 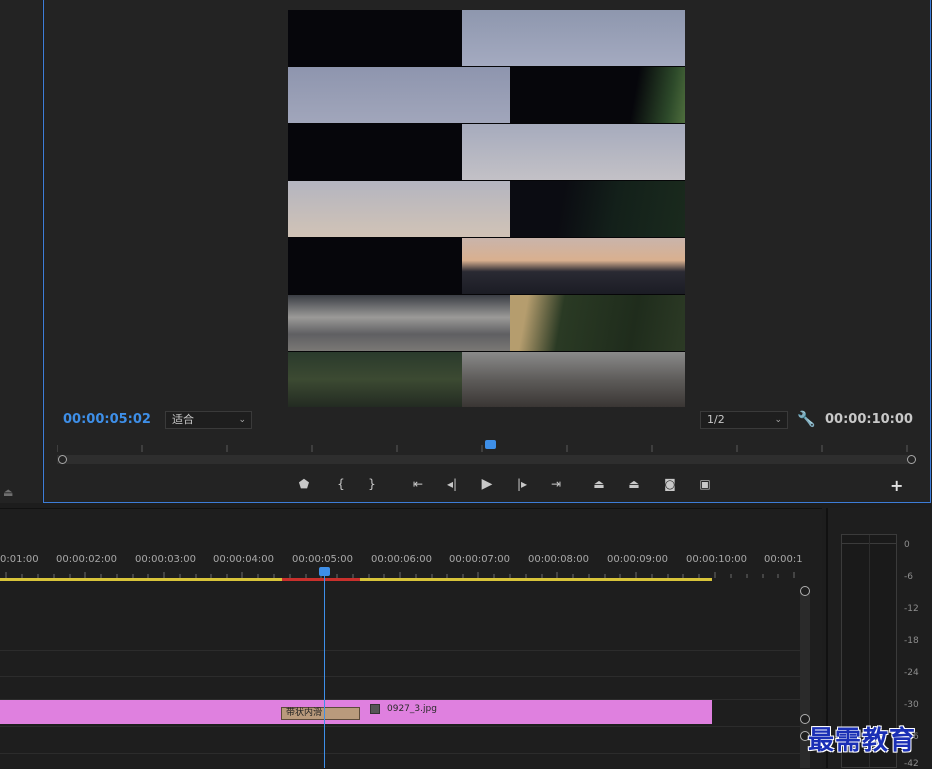 What do you see at coordinates (244, 559) in the screenshot?
I see `ruler-label: 00:00:04:00` at bounding box center [244, 559].